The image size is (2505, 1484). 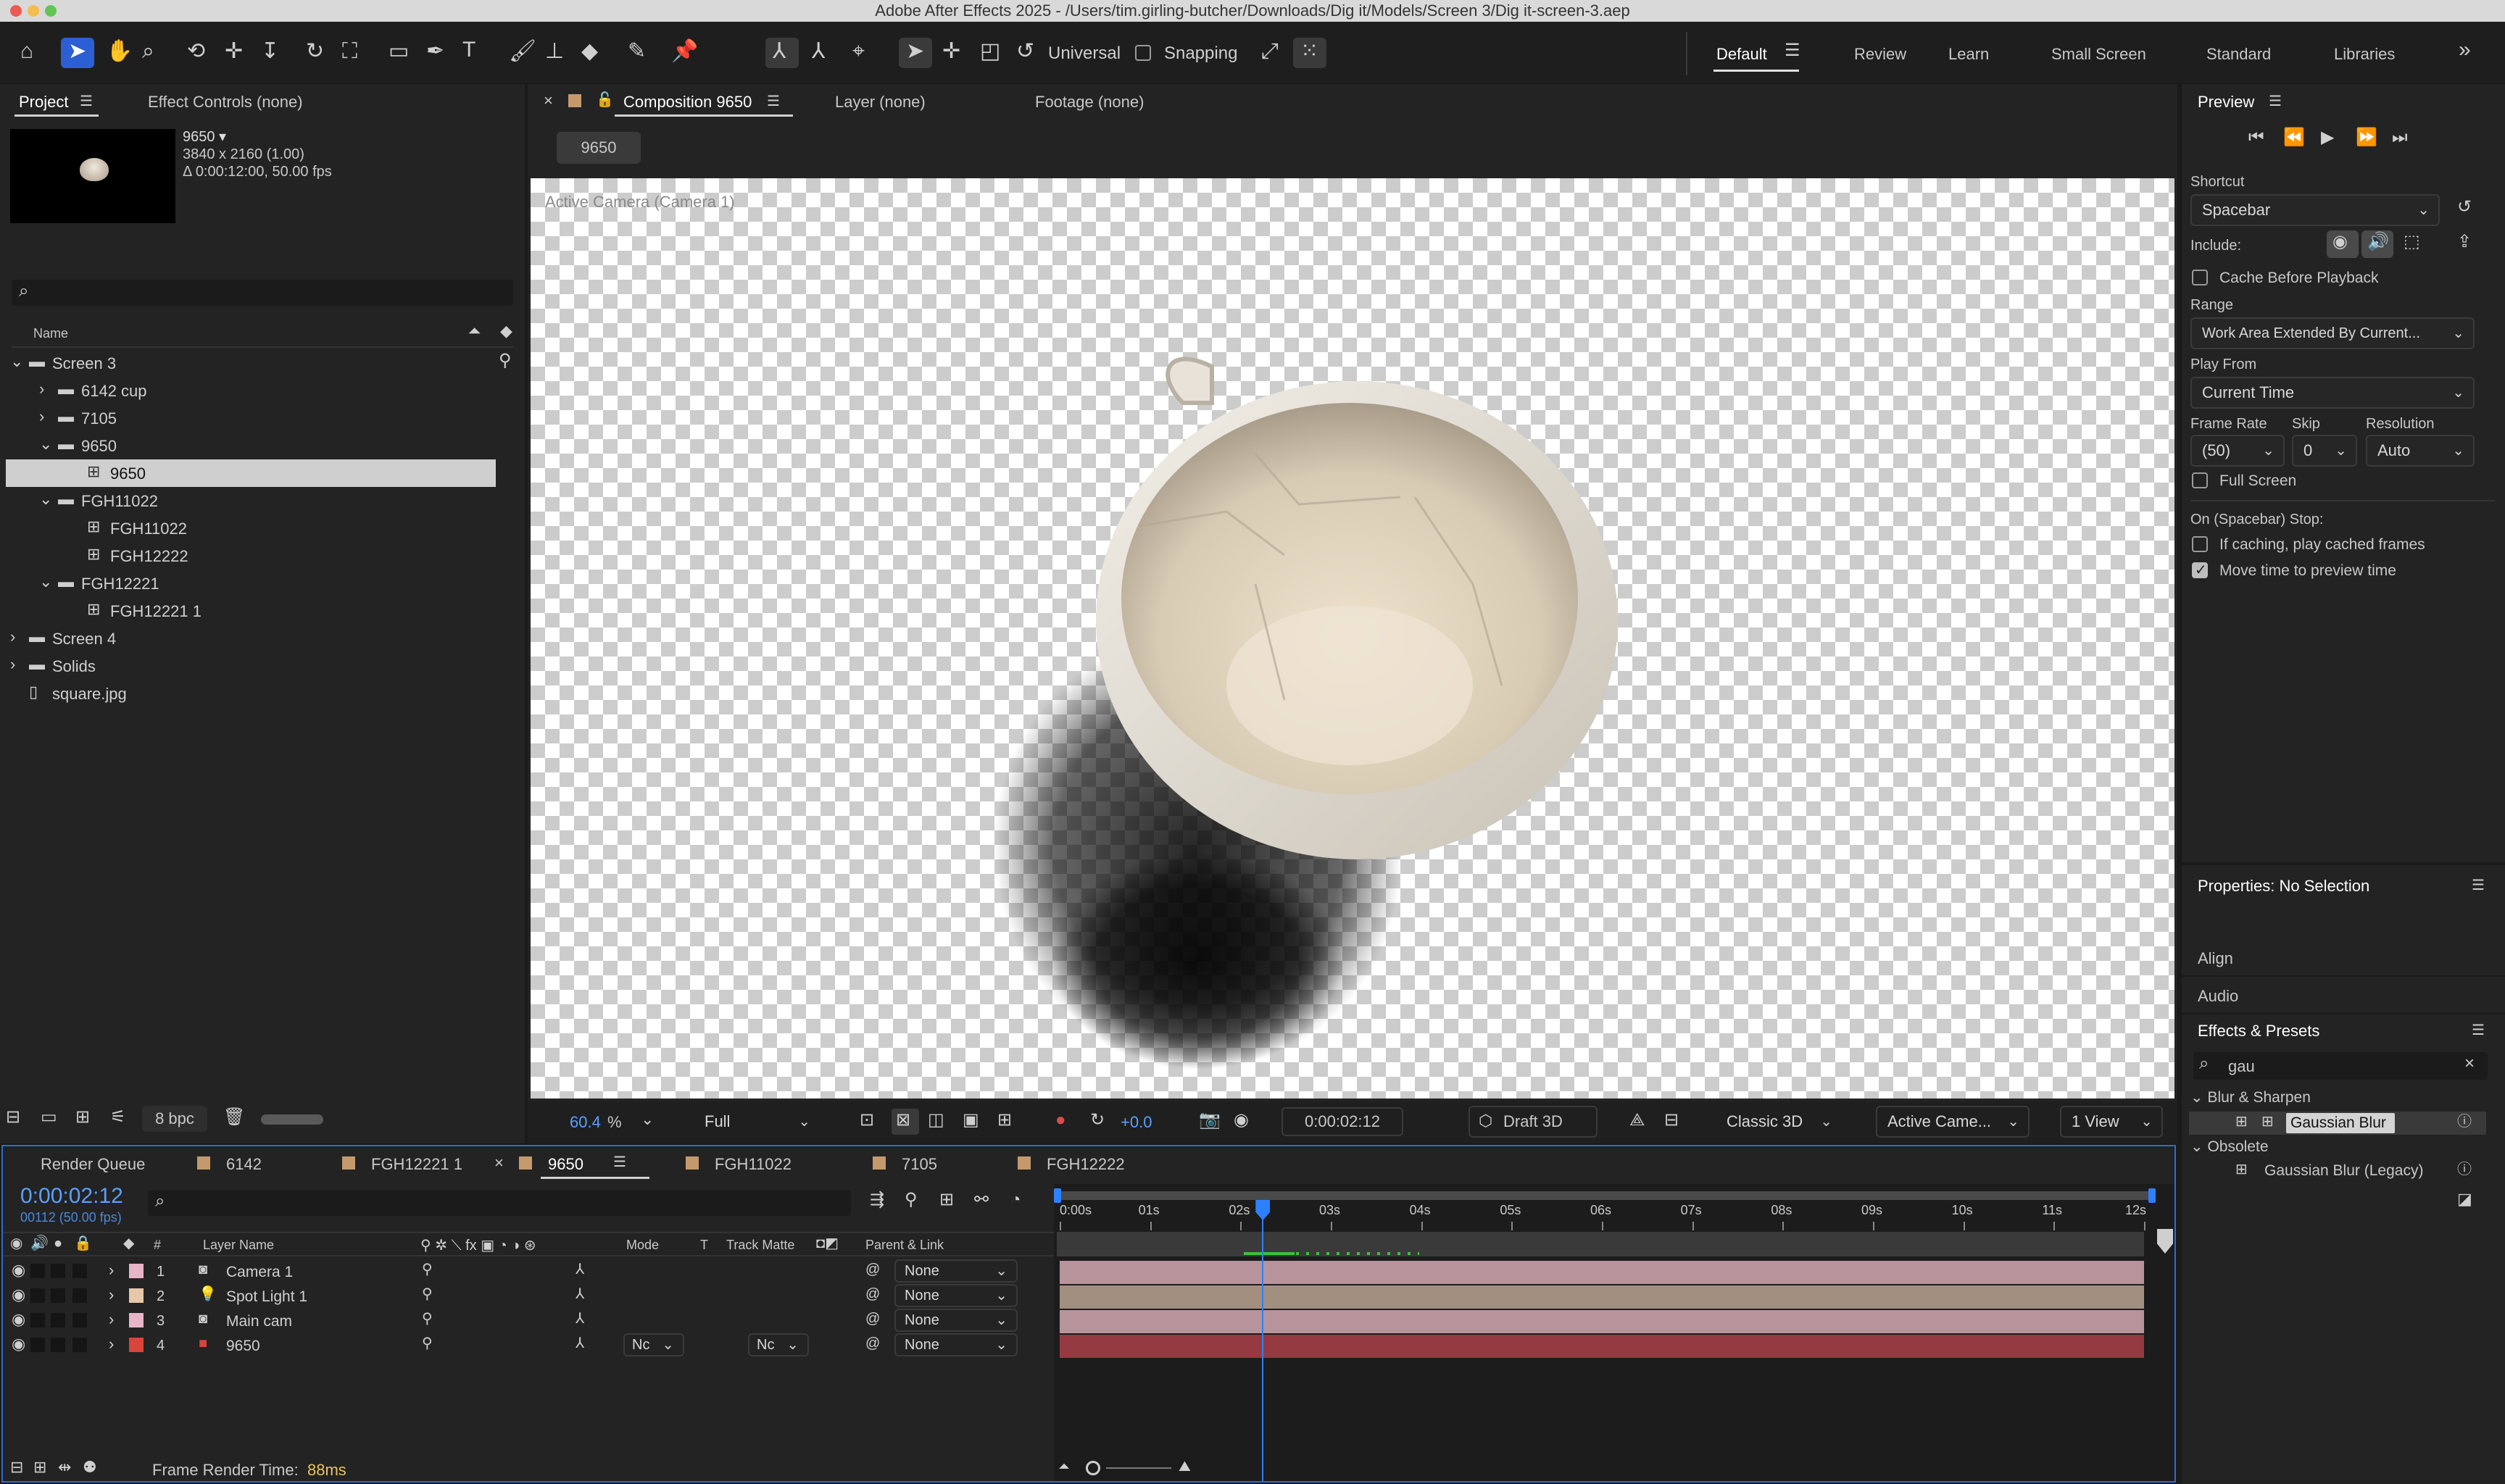 I want to click on include-audio-button: 🔊, so click(x=2377, y=244).